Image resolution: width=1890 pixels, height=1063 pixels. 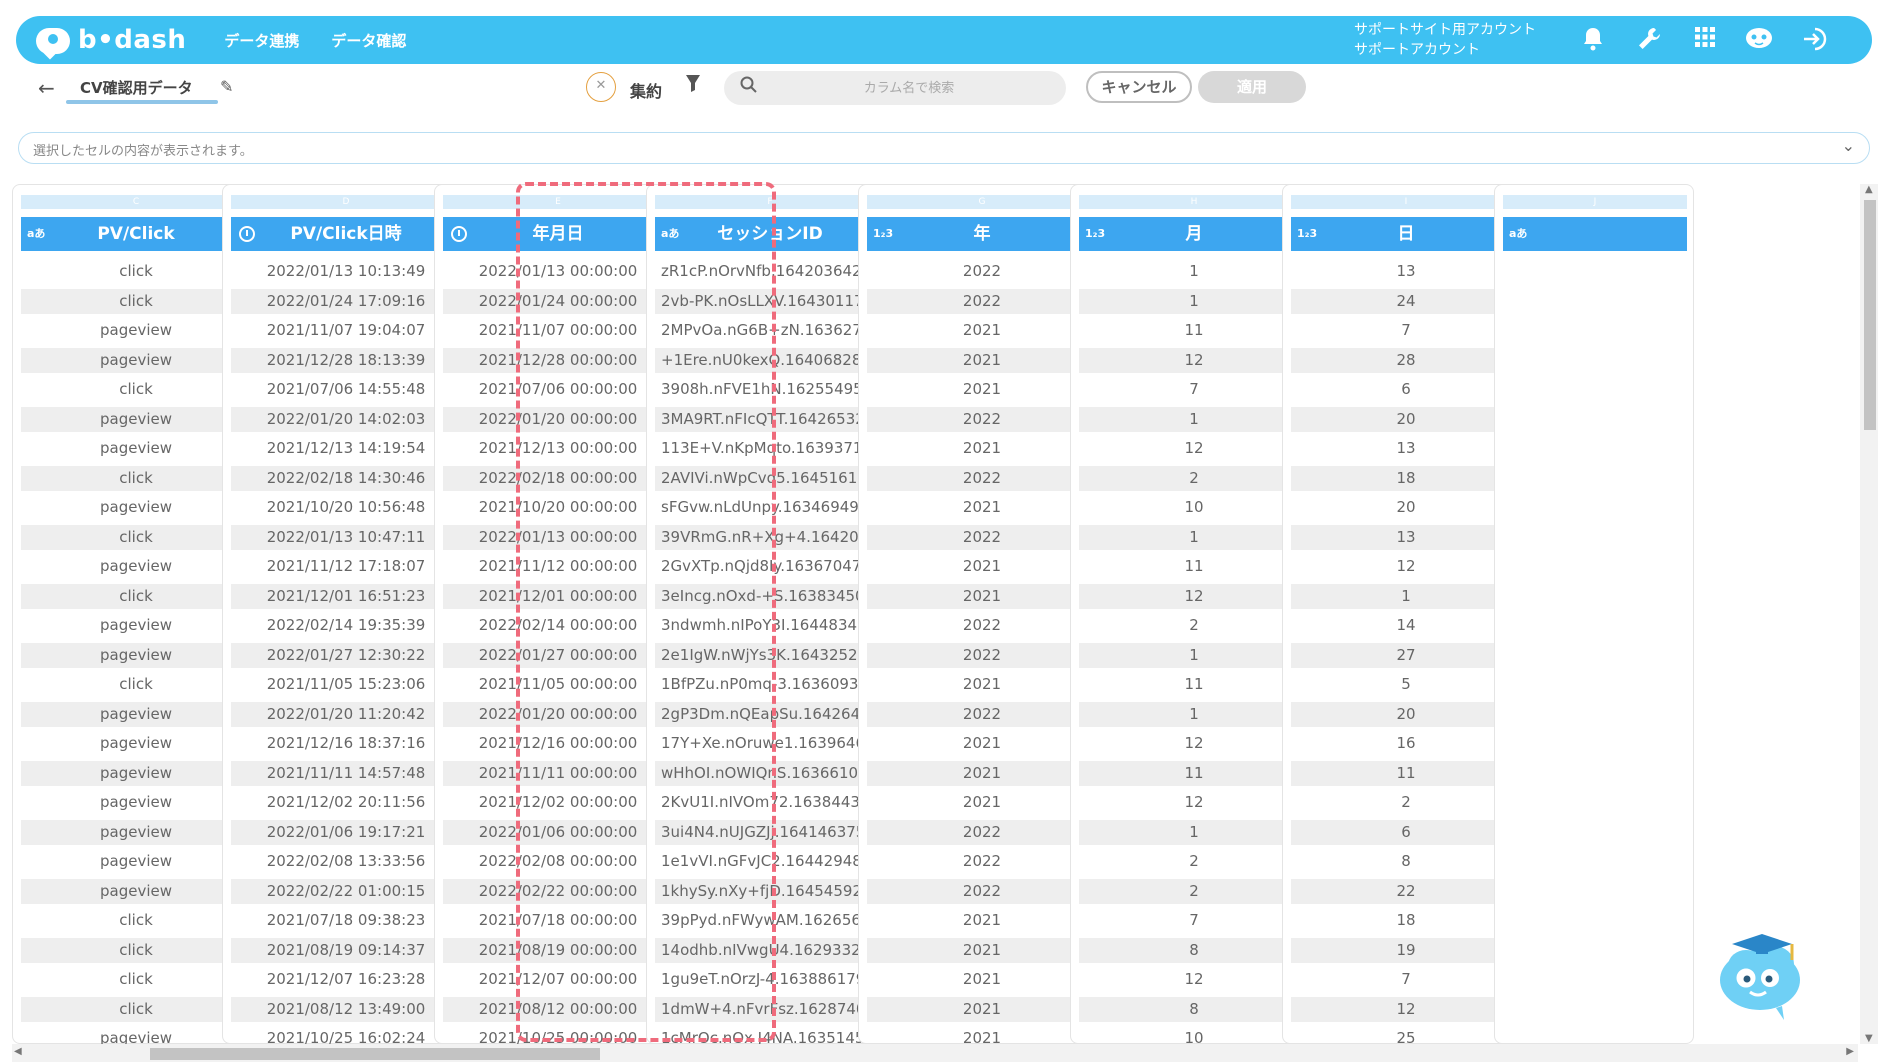 What do you see at coordinates (558, 775) in the screenshot?
I see `table-cell: 2021/11/11 00:00:00` at bounding box center [558, 775].